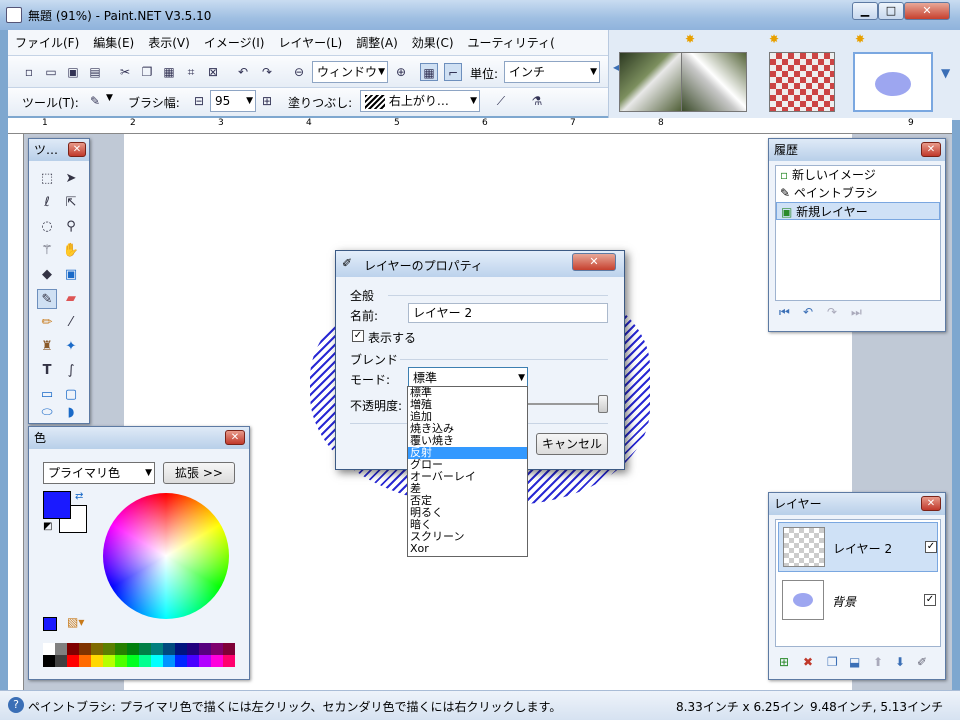 The image size is (960, 720). I want to click on line-curve-icon: ∫, so click(71, 371).